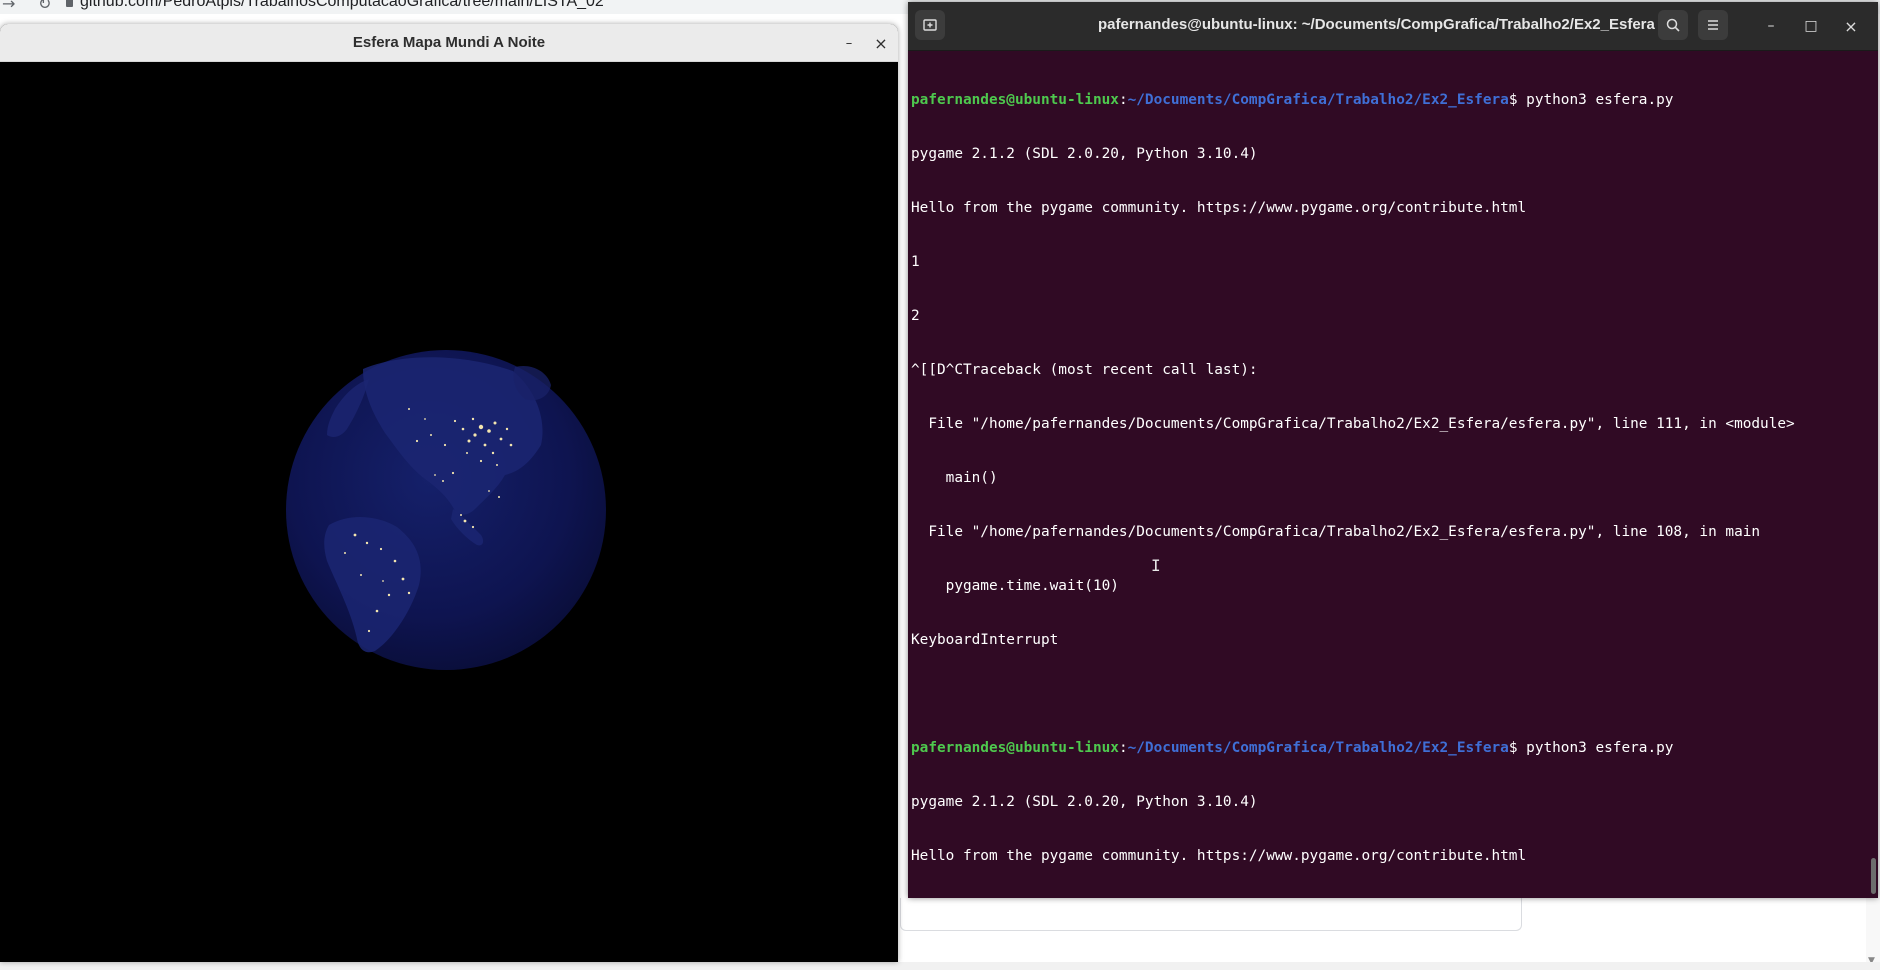  I want to click on forward-icon: →, so click(8, 6).